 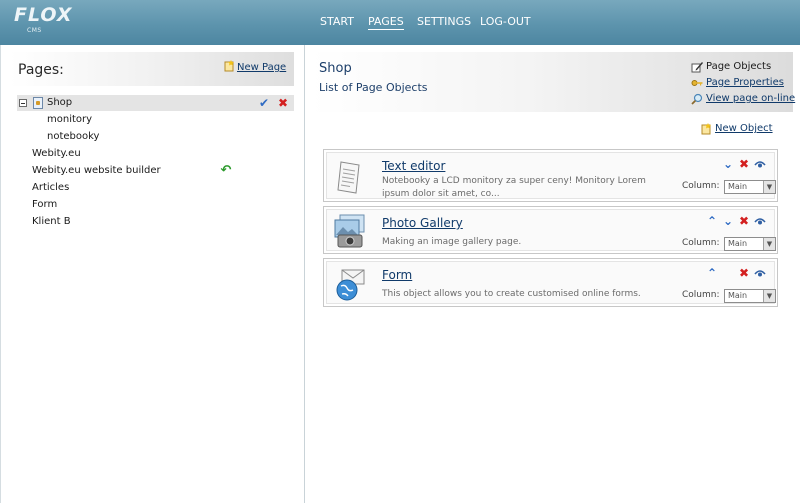 What do you see at coordinates (739, 66) in the screenshot?
I see `page-objects-label: Page Objects` at bounding box center [739, 66].